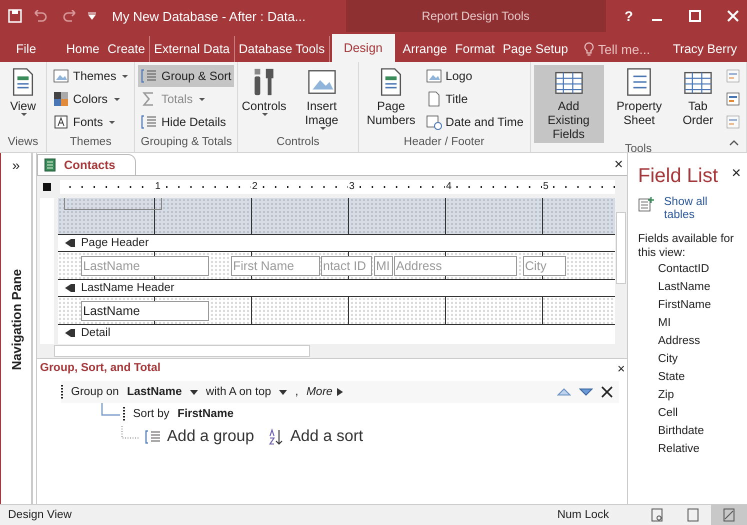 Image resolution: width=747 pixels, height=525 pixels. I want to click on sort-field: FirstName, so click(205, 414).